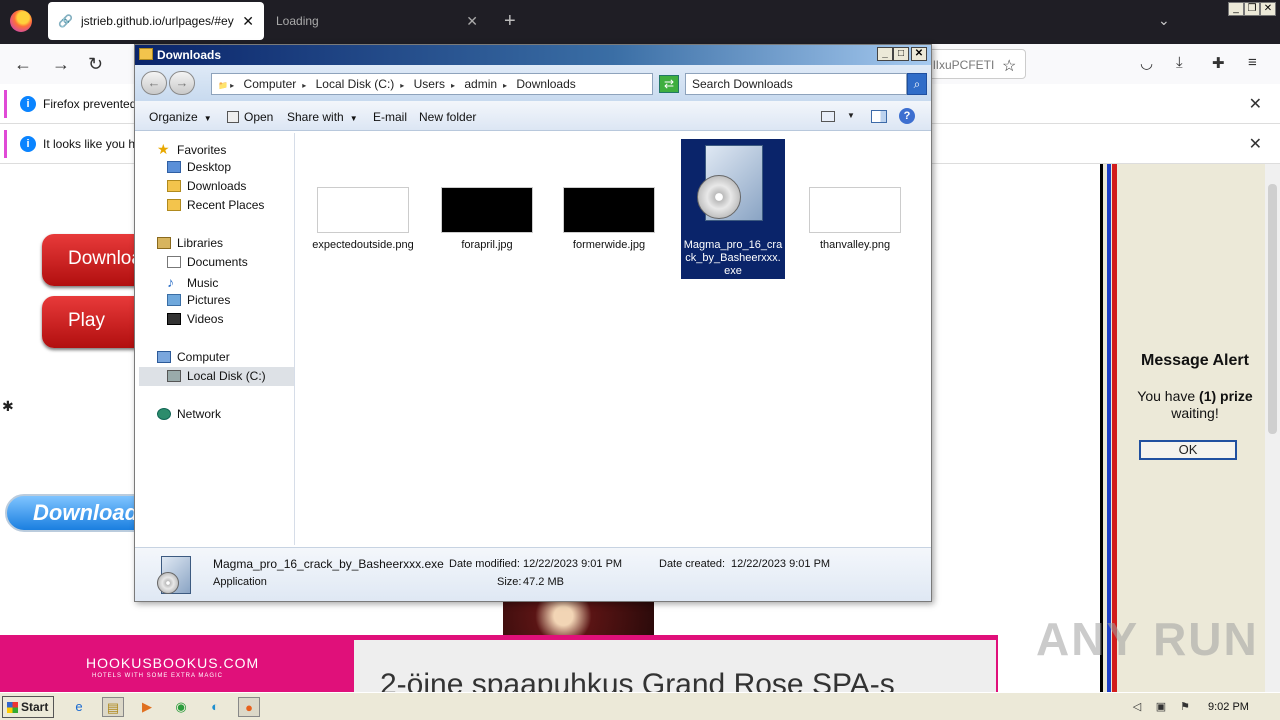 This screenshot has height=720, width=1280. Describe the element at coordinates (1218, 63) in the screenshot. I see `extensions-icon: ✚` at that location.